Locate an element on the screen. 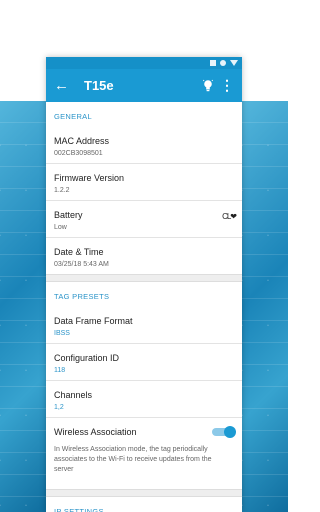 This screenshot has height=512, width=320. item-value: 118 is located at coordinates (60, 370).